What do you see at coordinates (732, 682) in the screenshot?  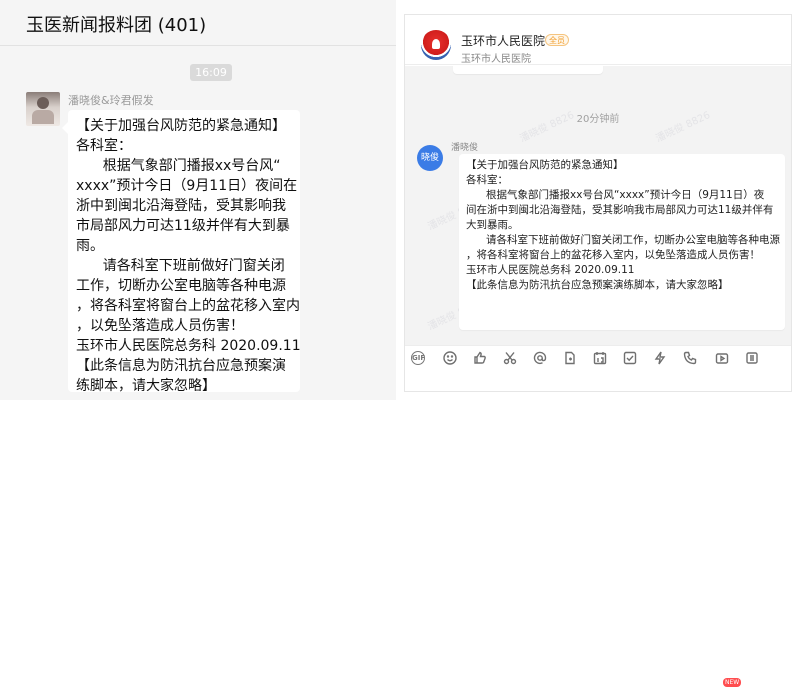 I see `new-badge: NEW` at bounding box center [732, 682].